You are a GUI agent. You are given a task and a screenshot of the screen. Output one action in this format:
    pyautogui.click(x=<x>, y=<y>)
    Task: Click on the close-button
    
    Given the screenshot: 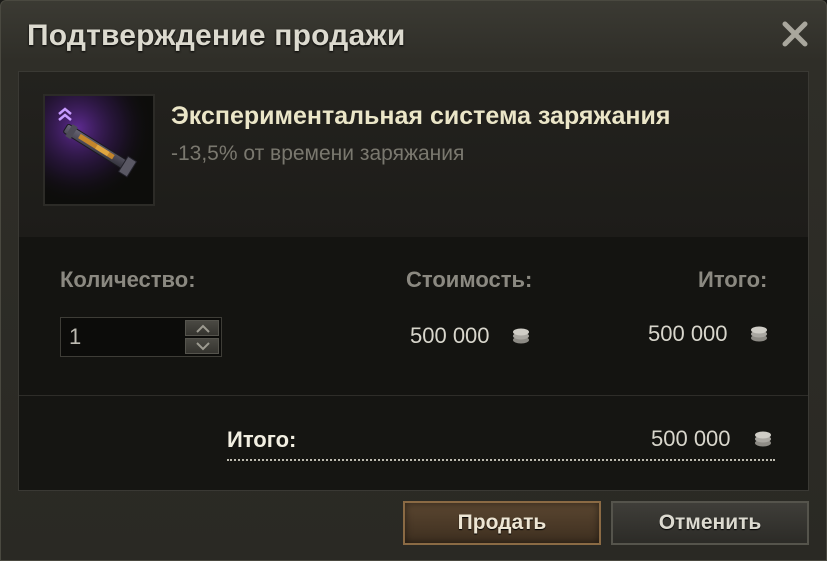 What is the action you would take?
    pyautogui.click(x=795, y=34)
    